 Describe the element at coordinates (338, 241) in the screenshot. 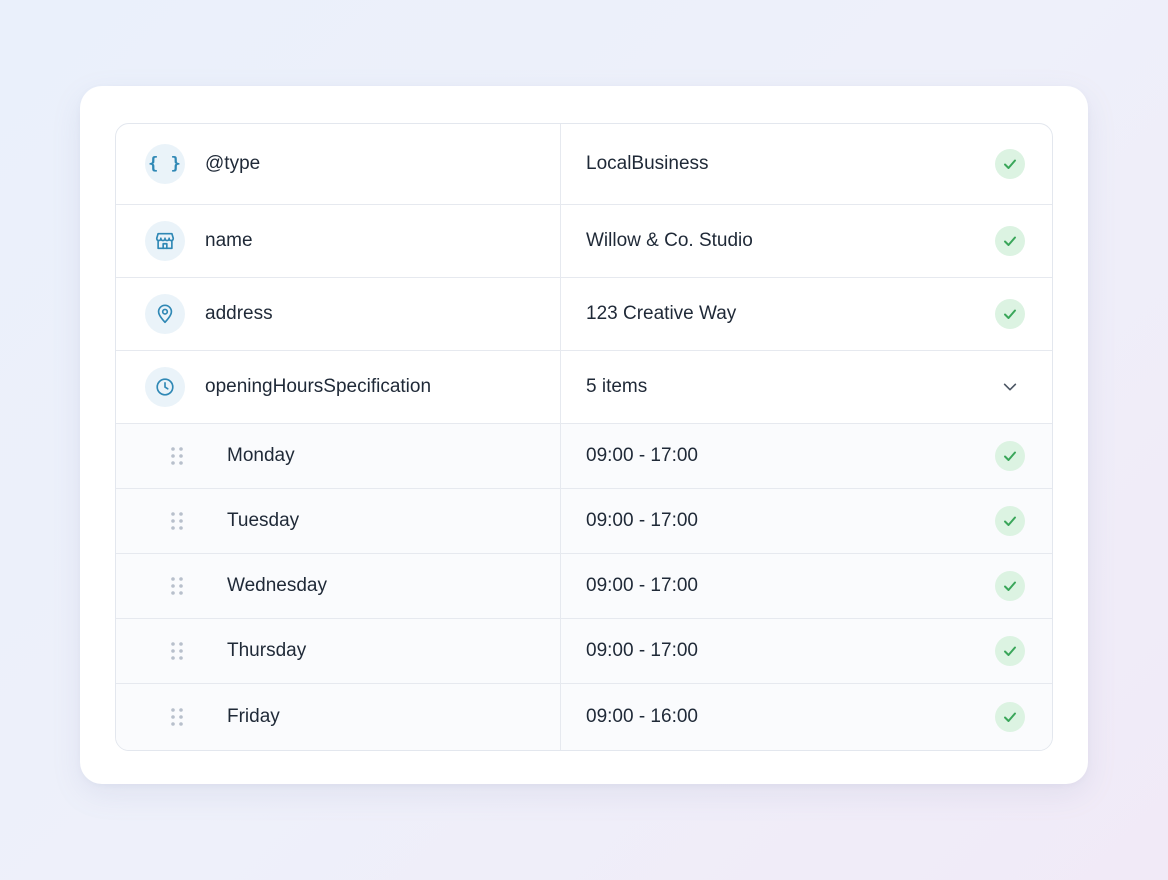

I see `property-key-cell: name` at that location.